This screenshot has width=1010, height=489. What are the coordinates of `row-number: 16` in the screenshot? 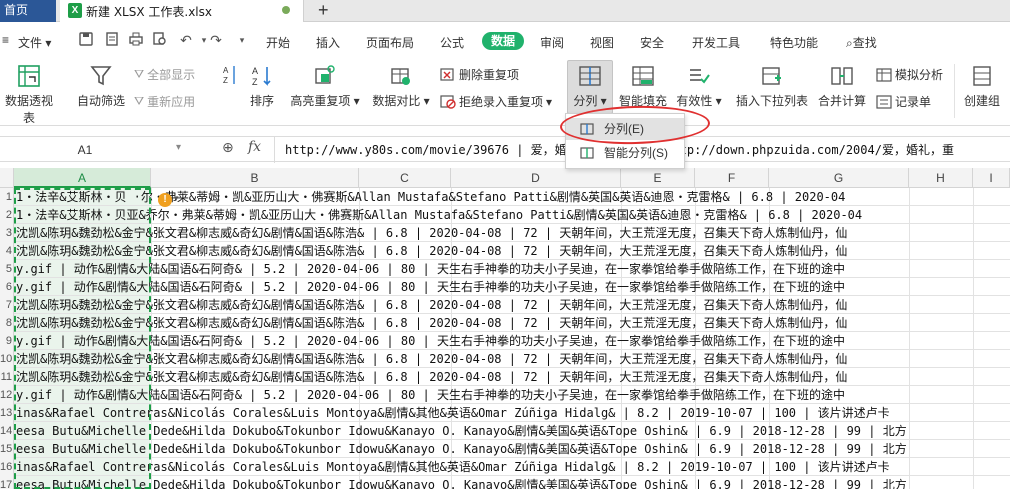 It's located at (7, 467).